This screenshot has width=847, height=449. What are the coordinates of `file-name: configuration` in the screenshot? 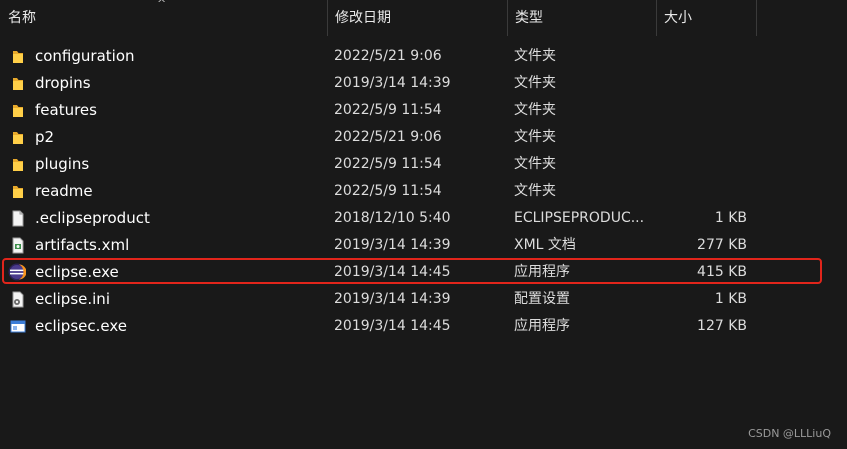 It's located at (85, 56).